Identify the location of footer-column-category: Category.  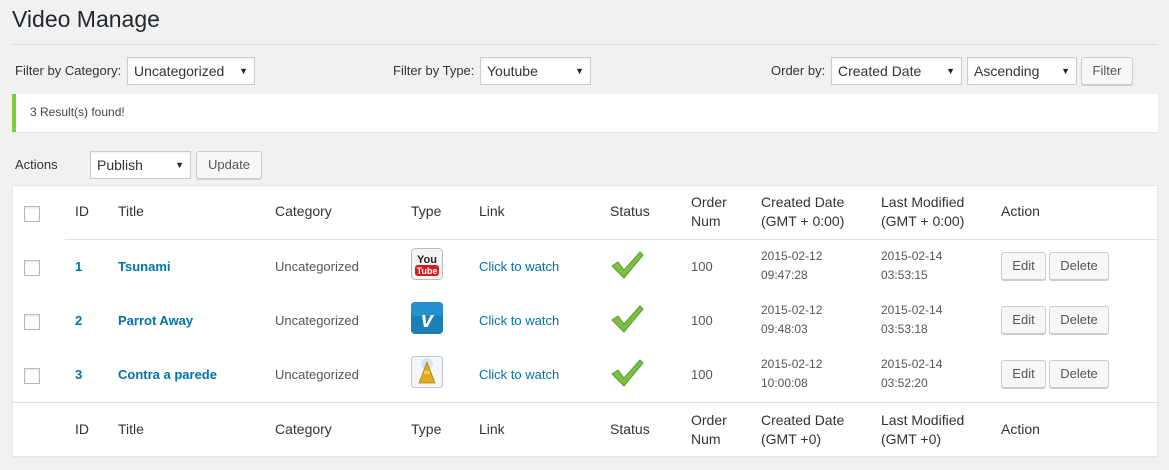
(303, 429).